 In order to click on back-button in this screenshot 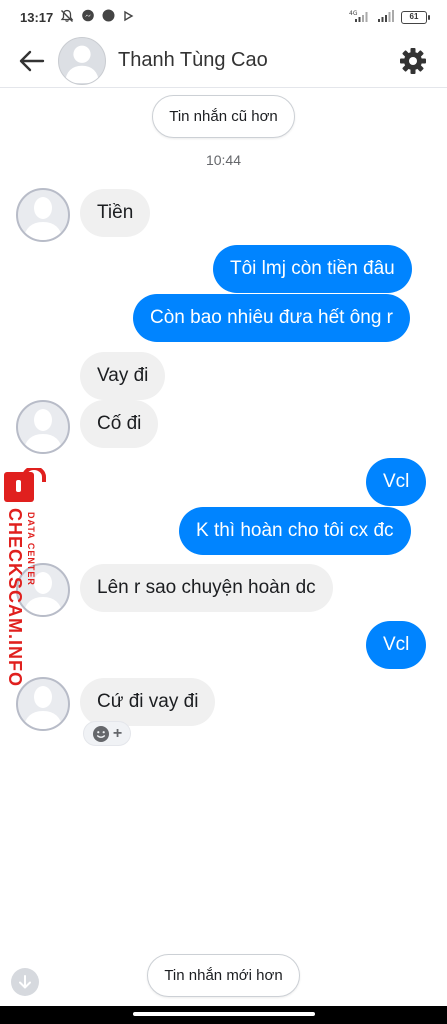, I will do `click(32, 61)`.